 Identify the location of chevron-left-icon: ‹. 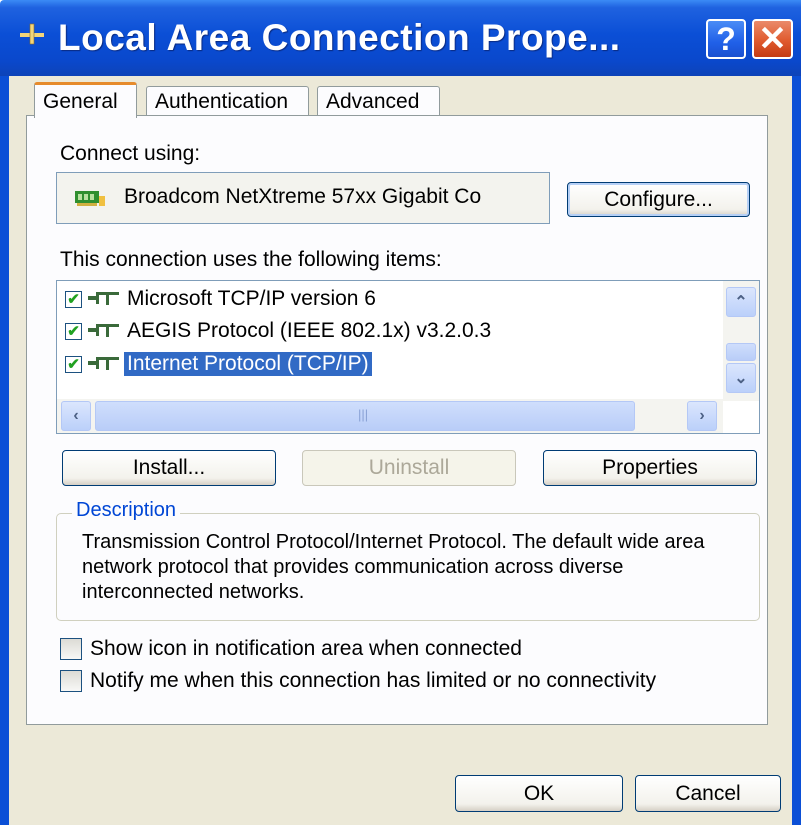
(76, 415).